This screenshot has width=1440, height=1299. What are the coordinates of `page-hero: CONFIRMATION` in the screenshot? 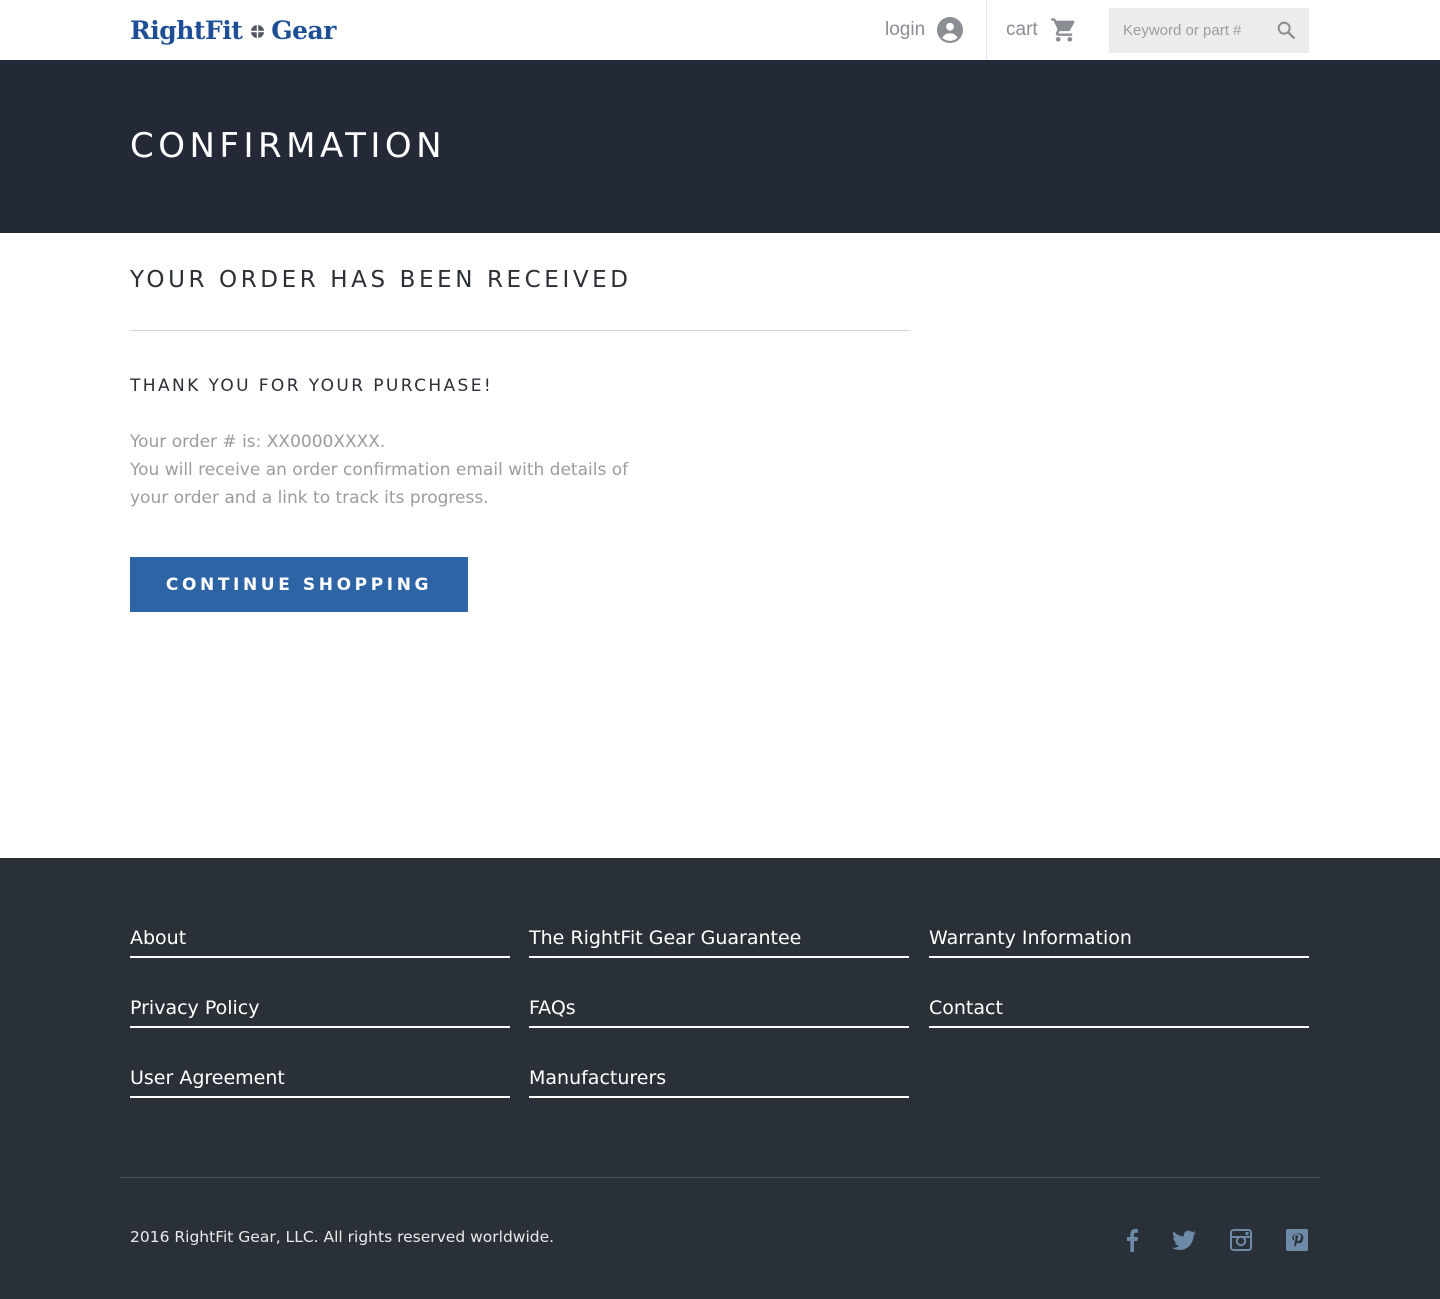 It's located at (720, 146).